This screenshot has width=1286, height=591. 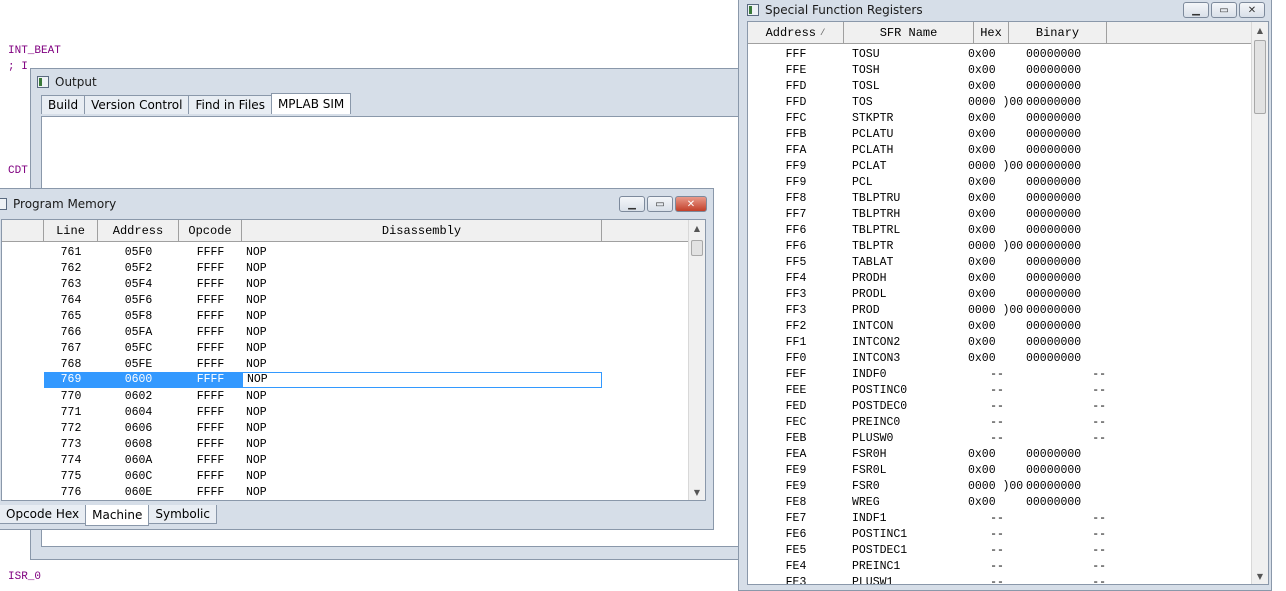 What do you see at coordinates (311, 103) in the screenshot?
I see `tab-mplab-sim: MPLAB SIM` at bounding box center [311, 103].